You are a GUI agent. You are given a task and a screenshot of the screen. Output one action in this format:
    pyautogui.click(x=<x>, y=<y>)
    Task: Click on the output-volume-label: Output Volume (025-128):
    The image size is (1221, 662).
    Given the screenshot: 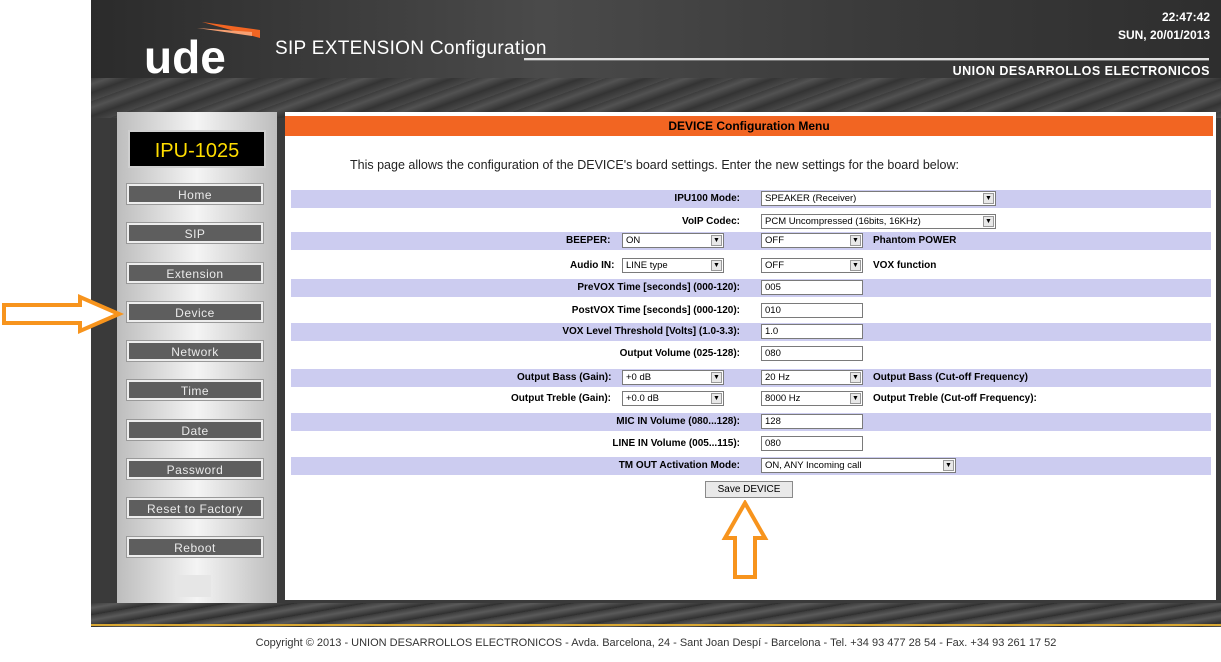 What is the action you would take?
    pyautogui.click(x=679, y=353)
    